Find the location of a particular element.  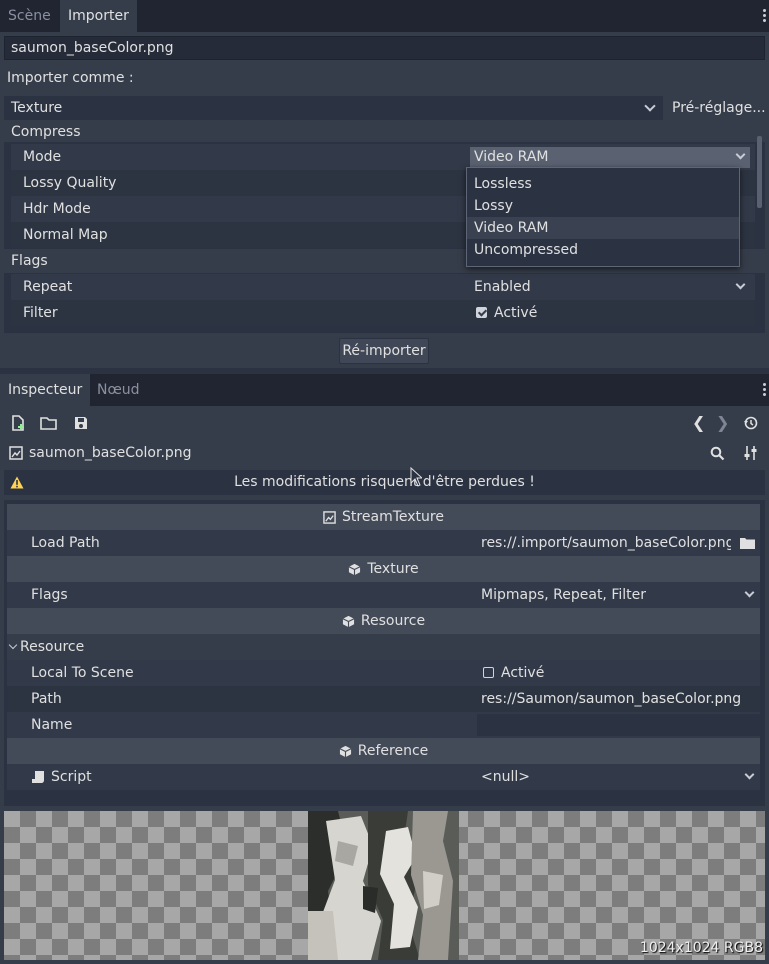

object-properties-icon is located at coordinates (750, 453).